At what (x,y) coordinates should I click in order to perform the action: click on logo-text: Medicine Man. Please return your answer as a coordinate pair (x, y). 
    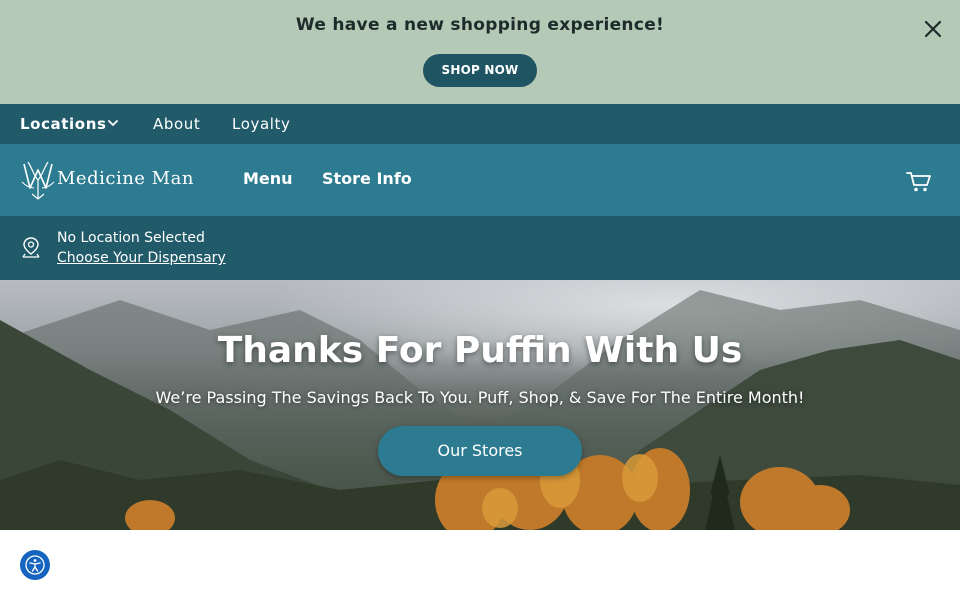
    Looking at the image, I should click on (125, 178).